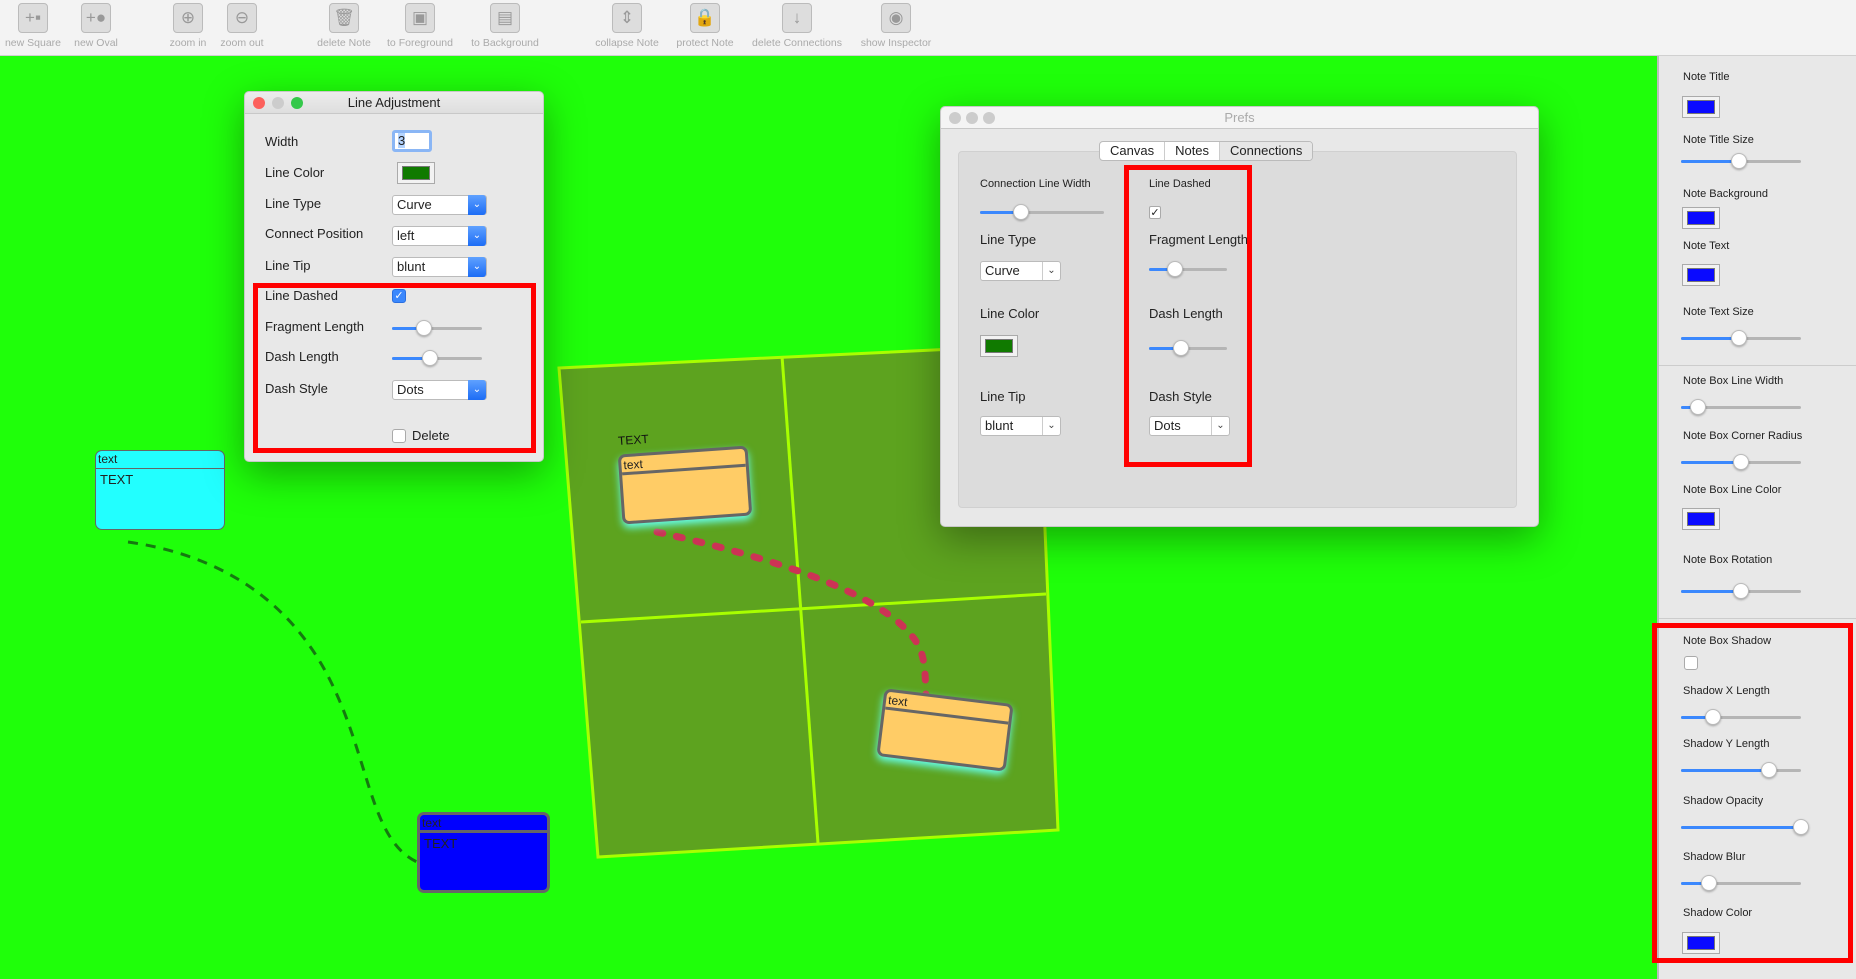  Describe the element at coordinates (1266, 151) in the screenshot. I see `tab-connections: Connections` at that location.